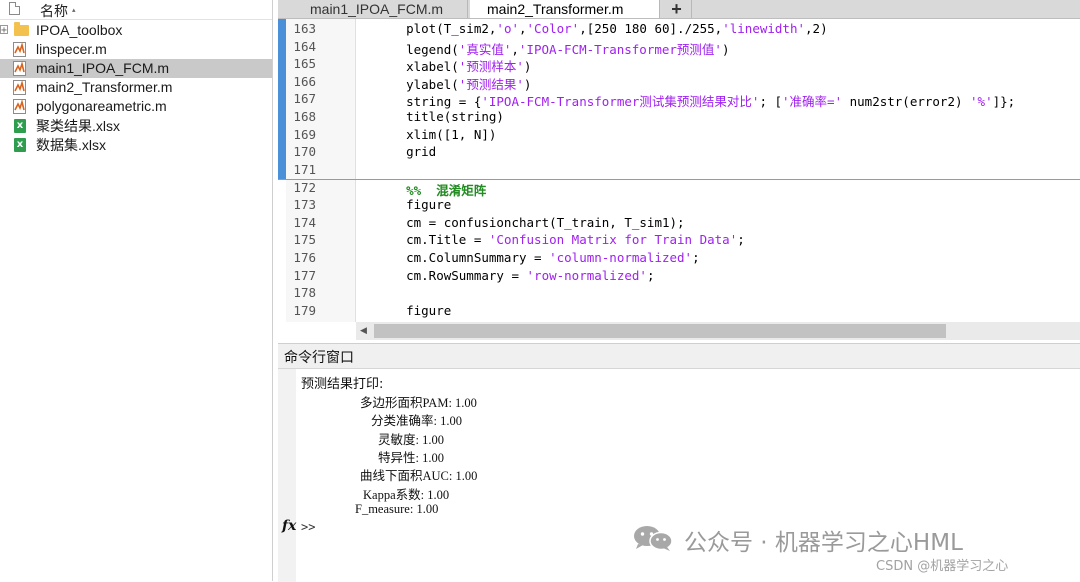 The width and height of the screenshot is (1080, 582). I want to click on output-line: 分类准确率: 1.00, so click(416, 421).